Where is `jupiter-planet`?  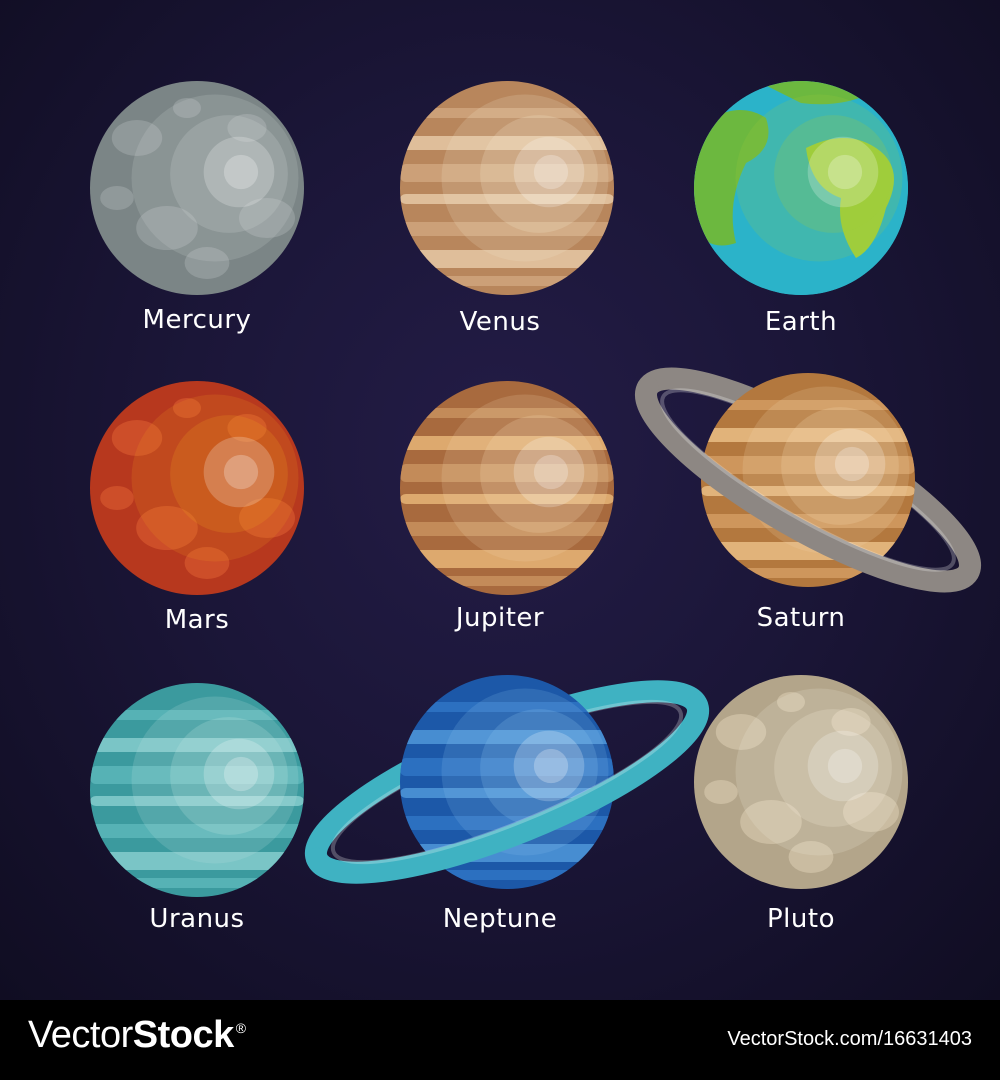 jupiter-planet is located at coordinates (507, 488).